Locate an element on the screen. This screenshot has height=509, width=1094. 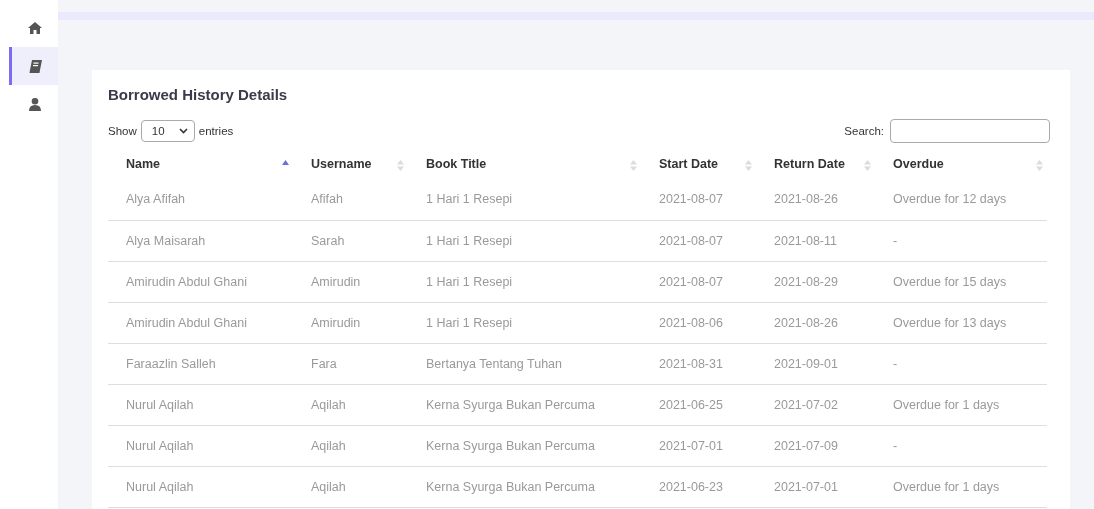
table-cell: Fara is located at coordinates (324, 363).